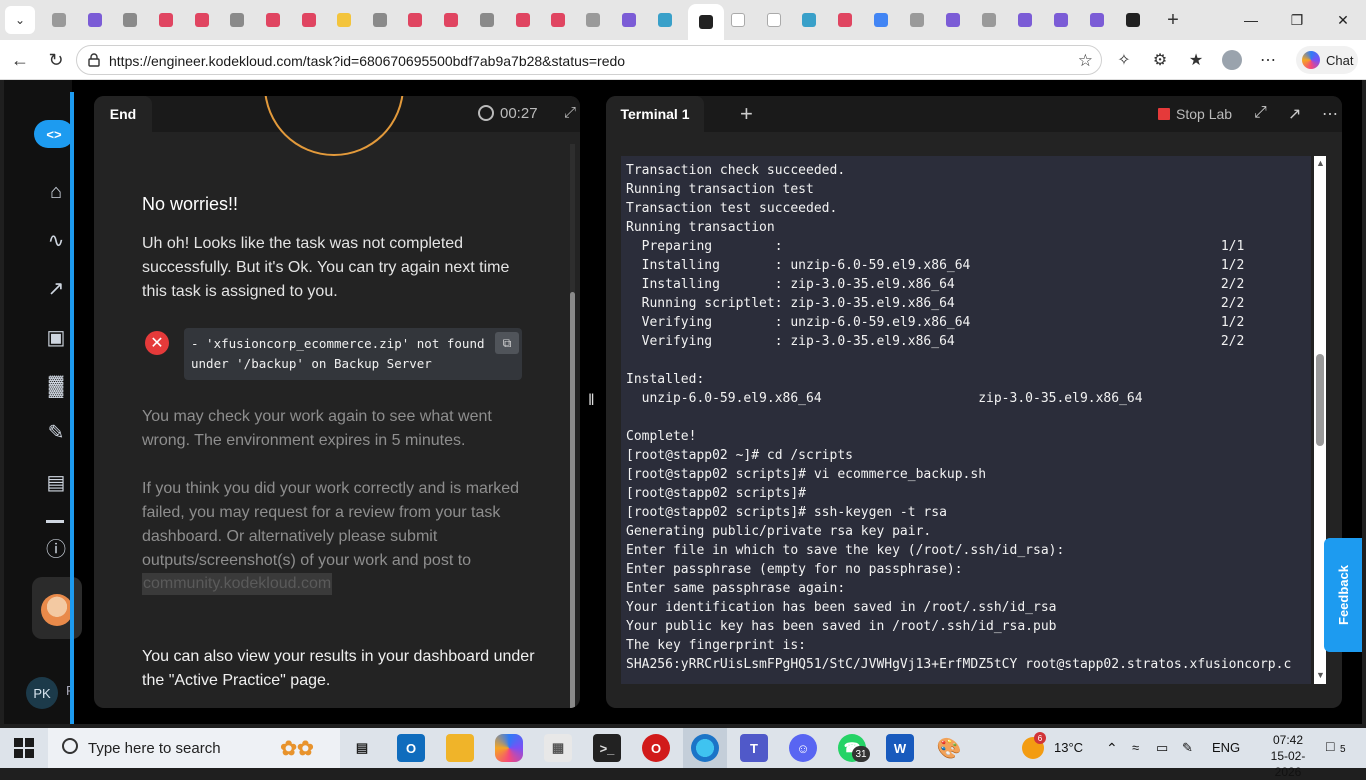 The height and width of the screenshot is (780, 1366). What do you see at coordinates (1251, 20) in the screenshot?
I see `minimize-button: —` at bounding box center [1251, 20].